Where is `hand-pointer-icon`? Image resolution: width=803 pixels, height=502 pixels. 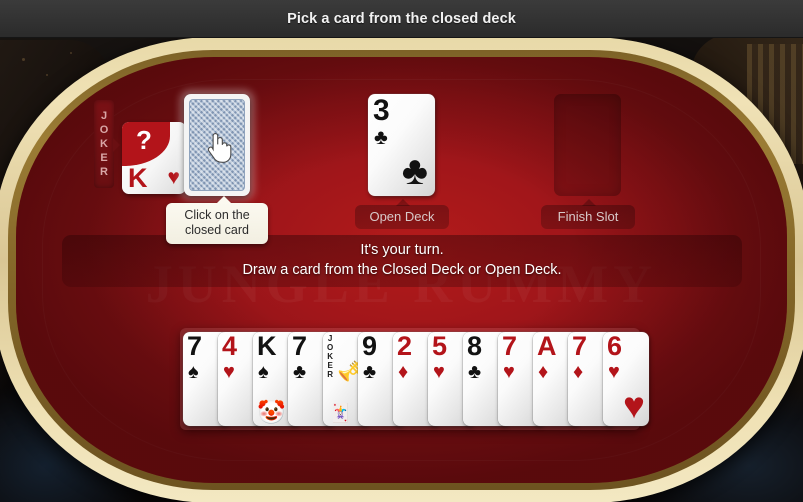 hand-pointer-icon is located at coordinates (219, 148).